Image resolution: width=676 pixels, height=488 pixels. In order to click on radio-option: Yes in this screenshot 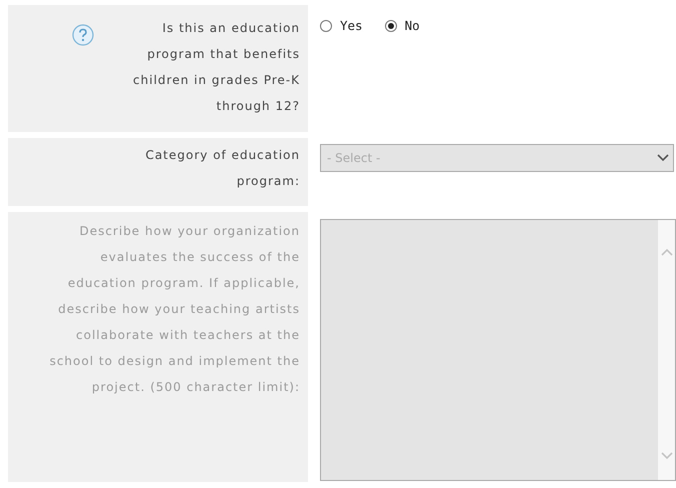, I will do `click(341, 25)`.